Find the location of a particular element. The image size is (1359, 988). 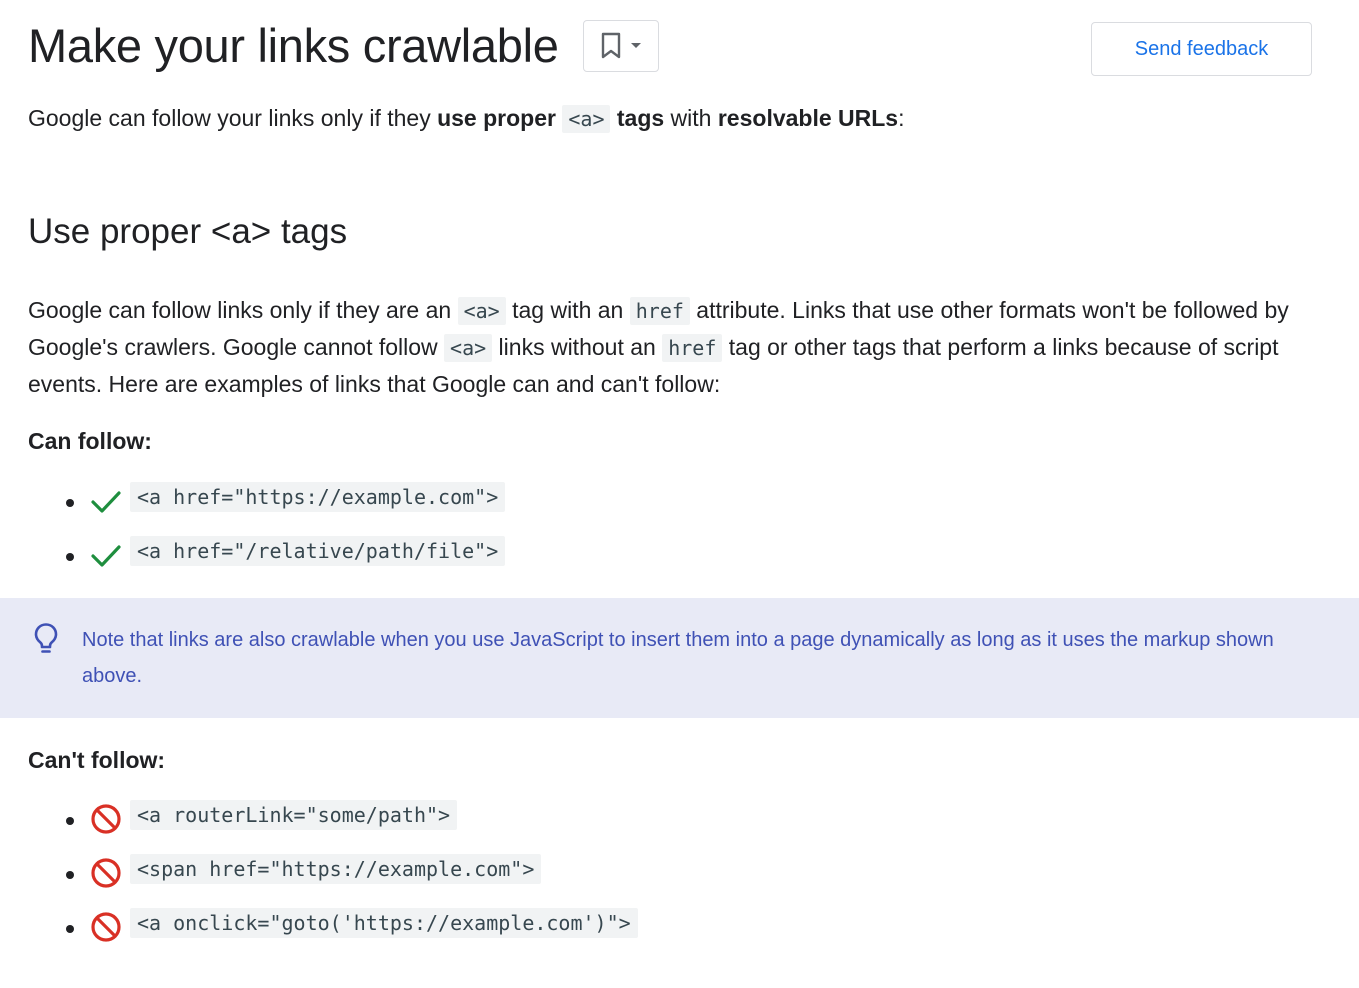

can-follow-label: Can follow: is located at coordinates (90, 441).